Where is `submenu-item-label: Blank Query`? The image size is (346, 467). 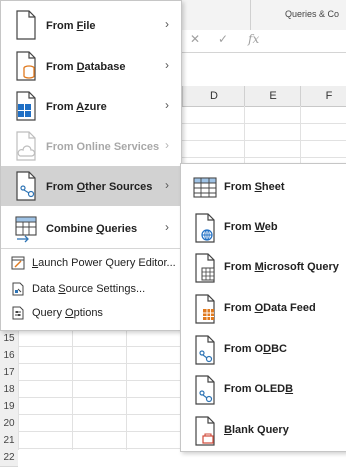 submenu-item-label: Blank Query is located at coordinates (256, 430).